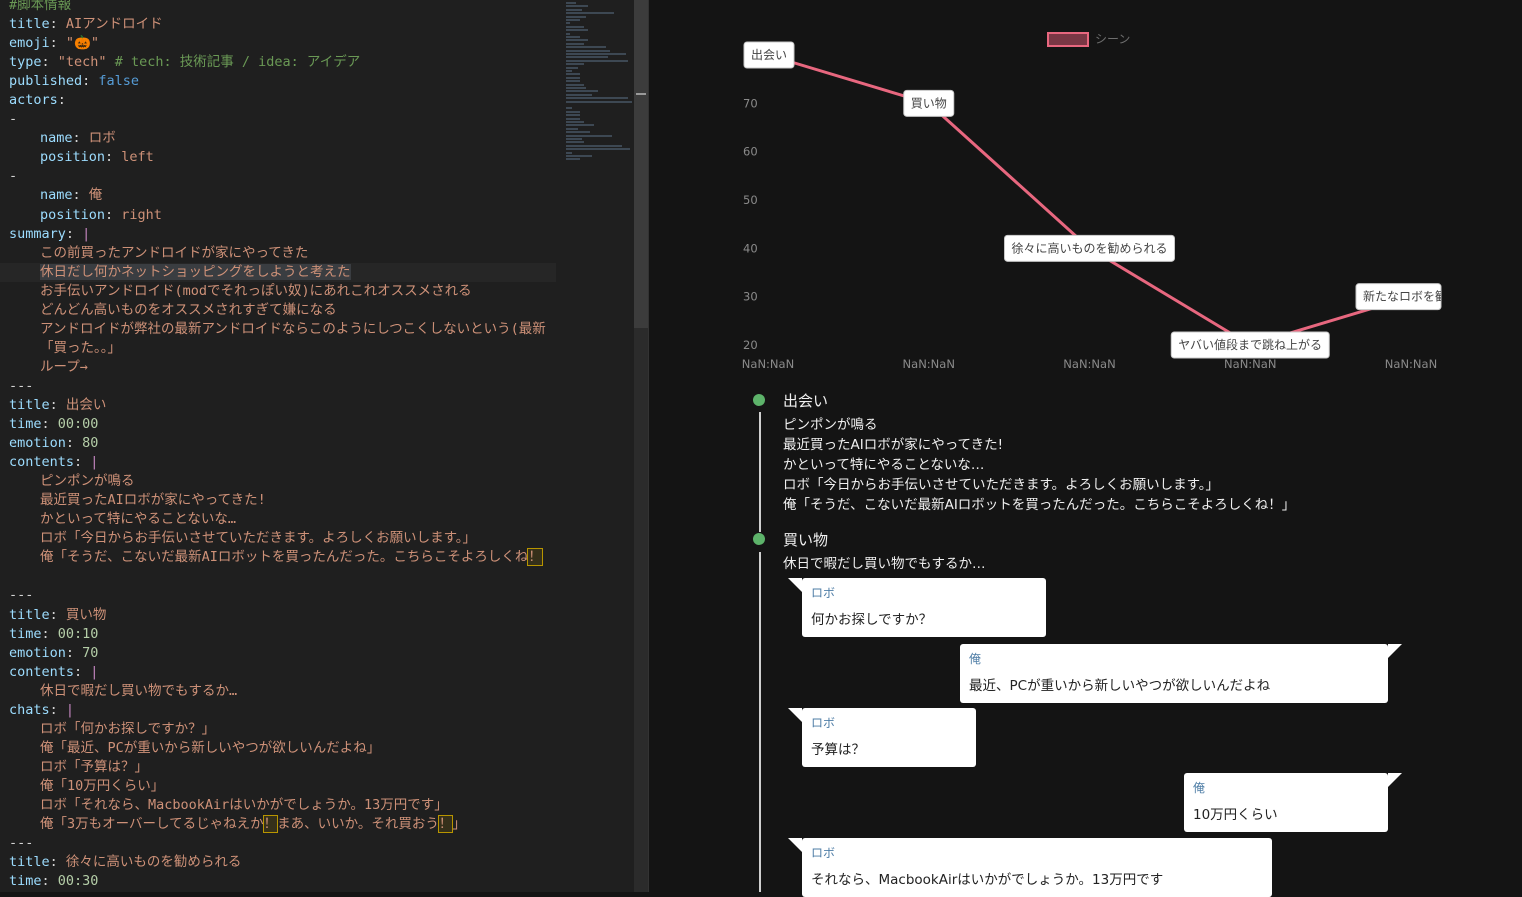 The width and height of the screenshot is (1522, 897). Describe the element at coordinates (278, 348) in the screenshot. I see `code-line: 「買った。。」` at that location.